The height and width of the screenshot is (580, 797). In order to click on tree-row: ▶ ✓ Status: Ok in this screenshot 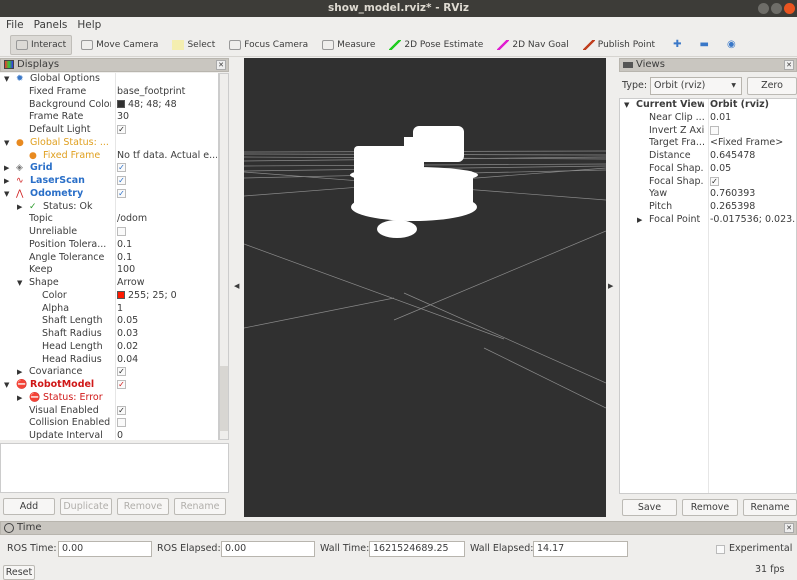, I will do `click(109, 207)`.